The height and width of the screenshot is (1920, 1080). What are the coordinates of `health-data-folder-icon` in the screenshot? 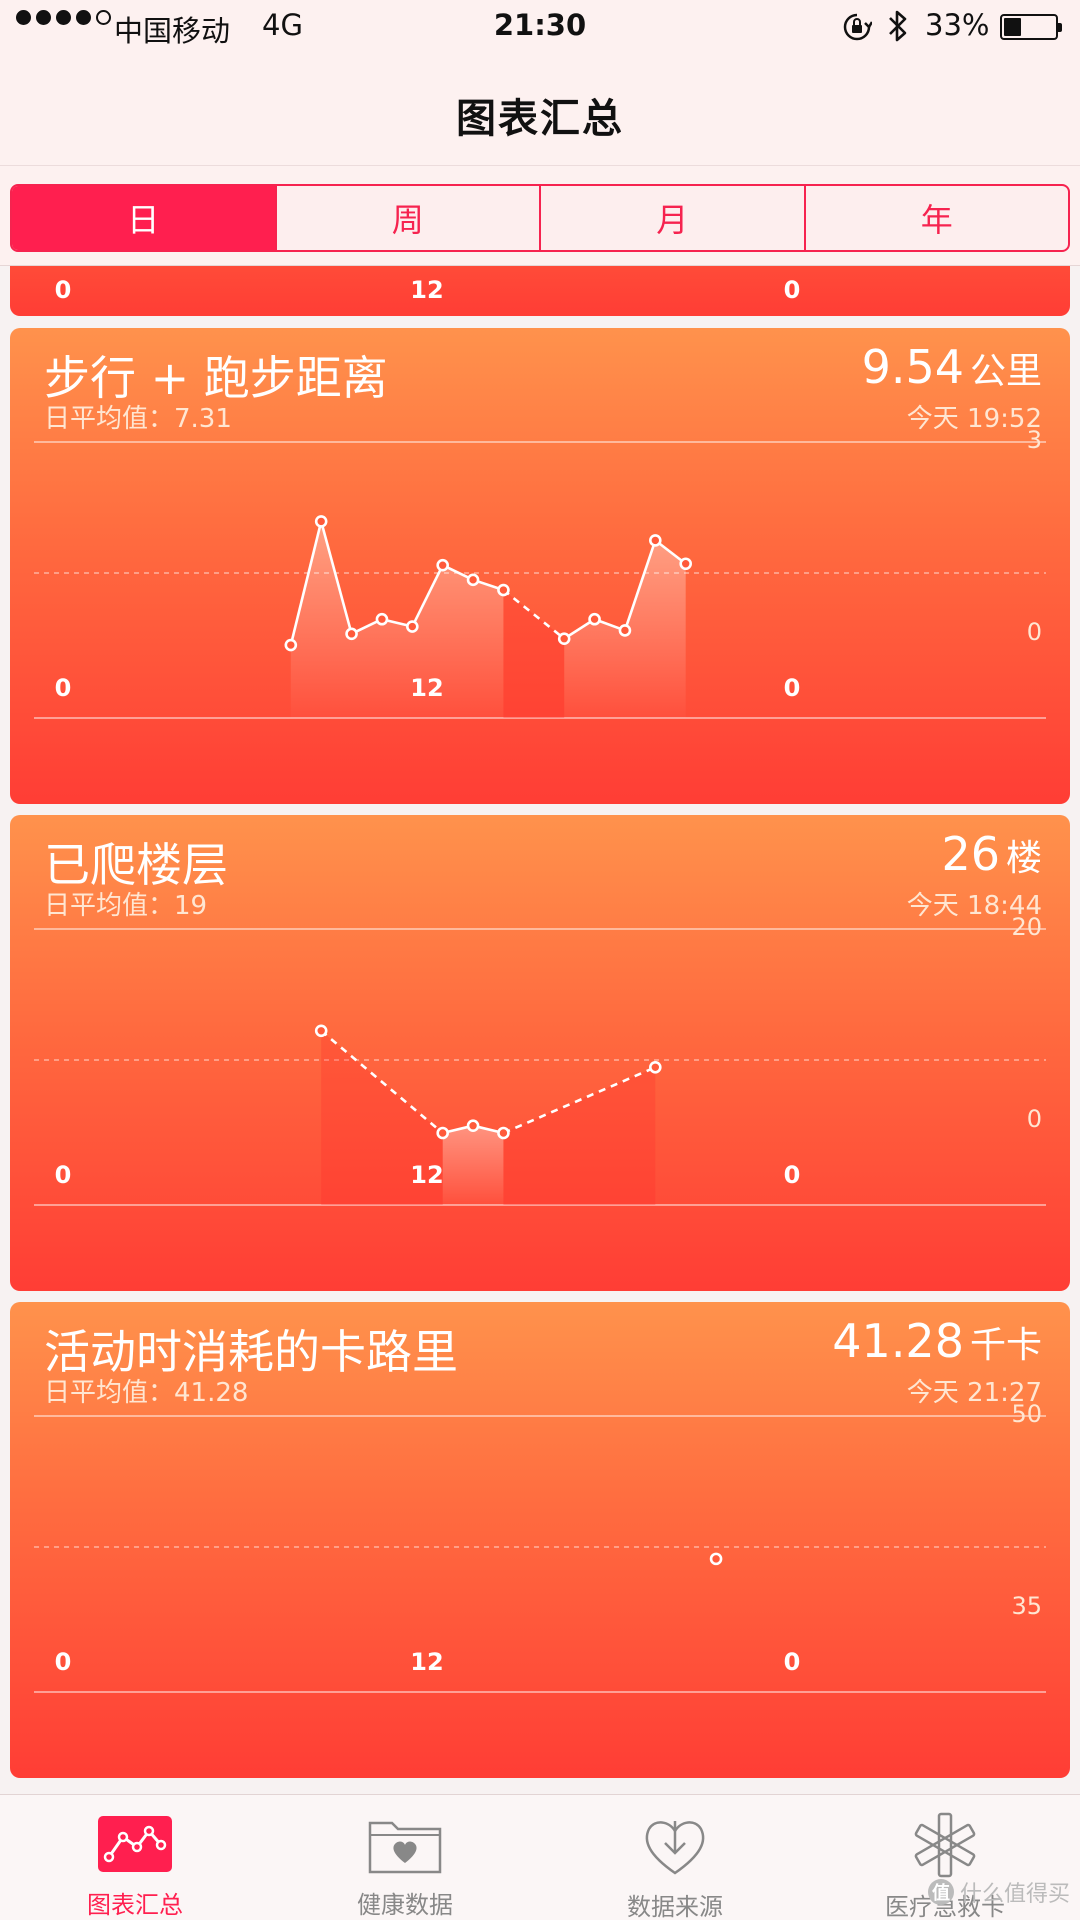 It's located at (405, 1844).